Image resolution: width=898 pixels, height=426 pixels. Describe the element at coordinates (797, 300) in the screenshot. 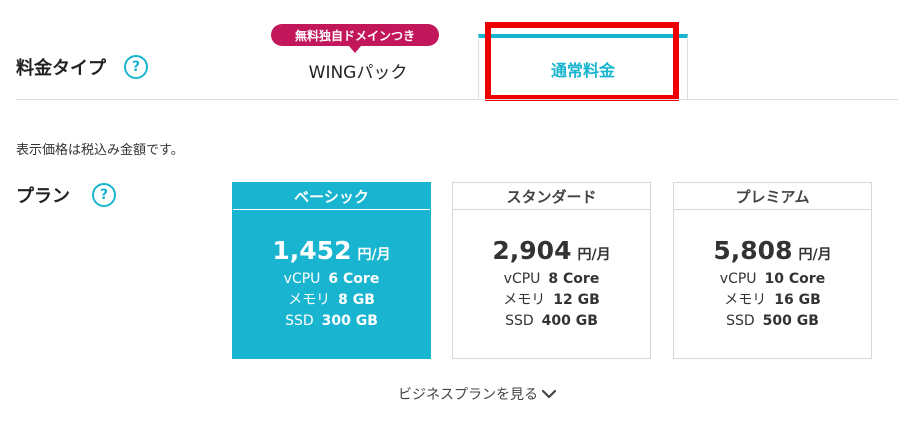

I see `memory-value: 16 GB` at that location.